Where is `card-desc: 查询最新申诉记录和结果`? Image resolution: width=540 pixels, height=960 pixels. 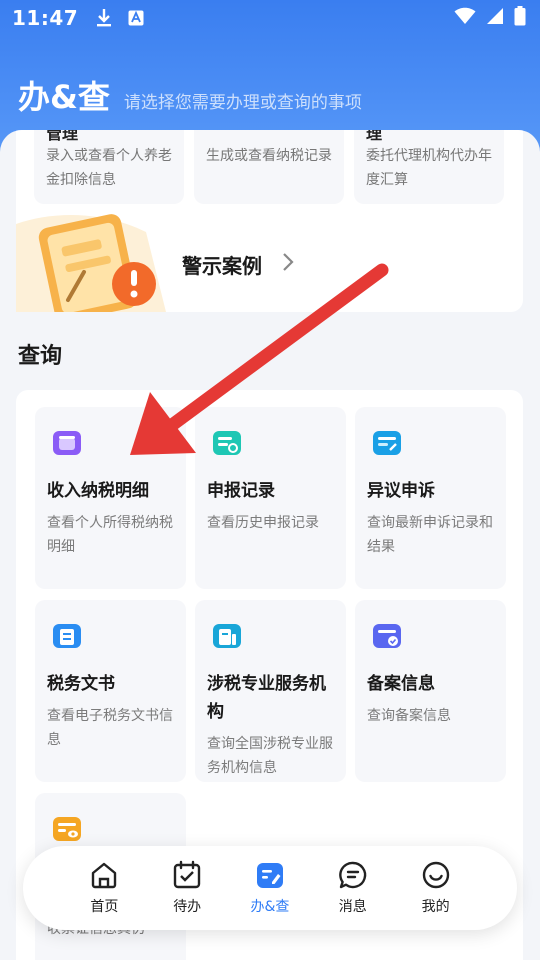 card-desc: 查询最新申诉记录和结果 is located at coordinates (430, 535).